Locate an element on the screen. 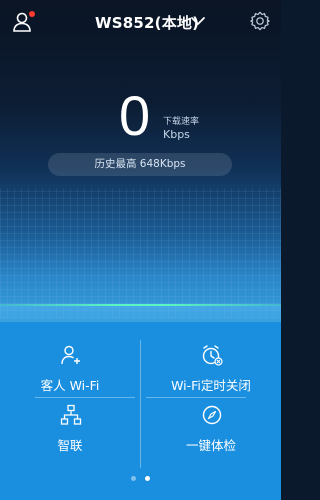 The height and width of the screenshot is (500, 320). gear-icon is located at coordinates (260, 21).